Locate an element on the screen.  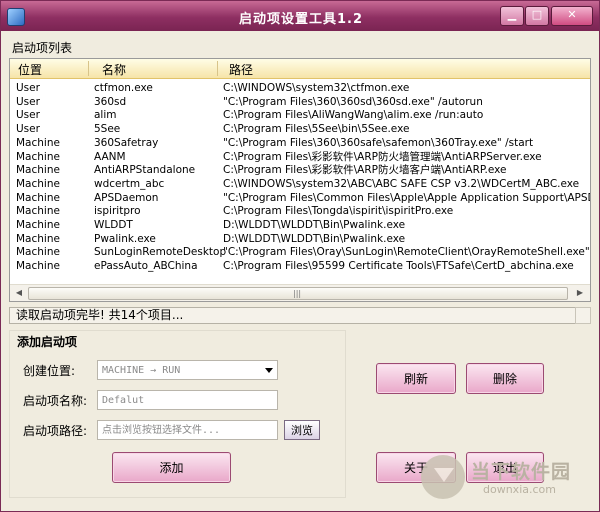
name-input: Defalut is located at coordinates (187, 400).